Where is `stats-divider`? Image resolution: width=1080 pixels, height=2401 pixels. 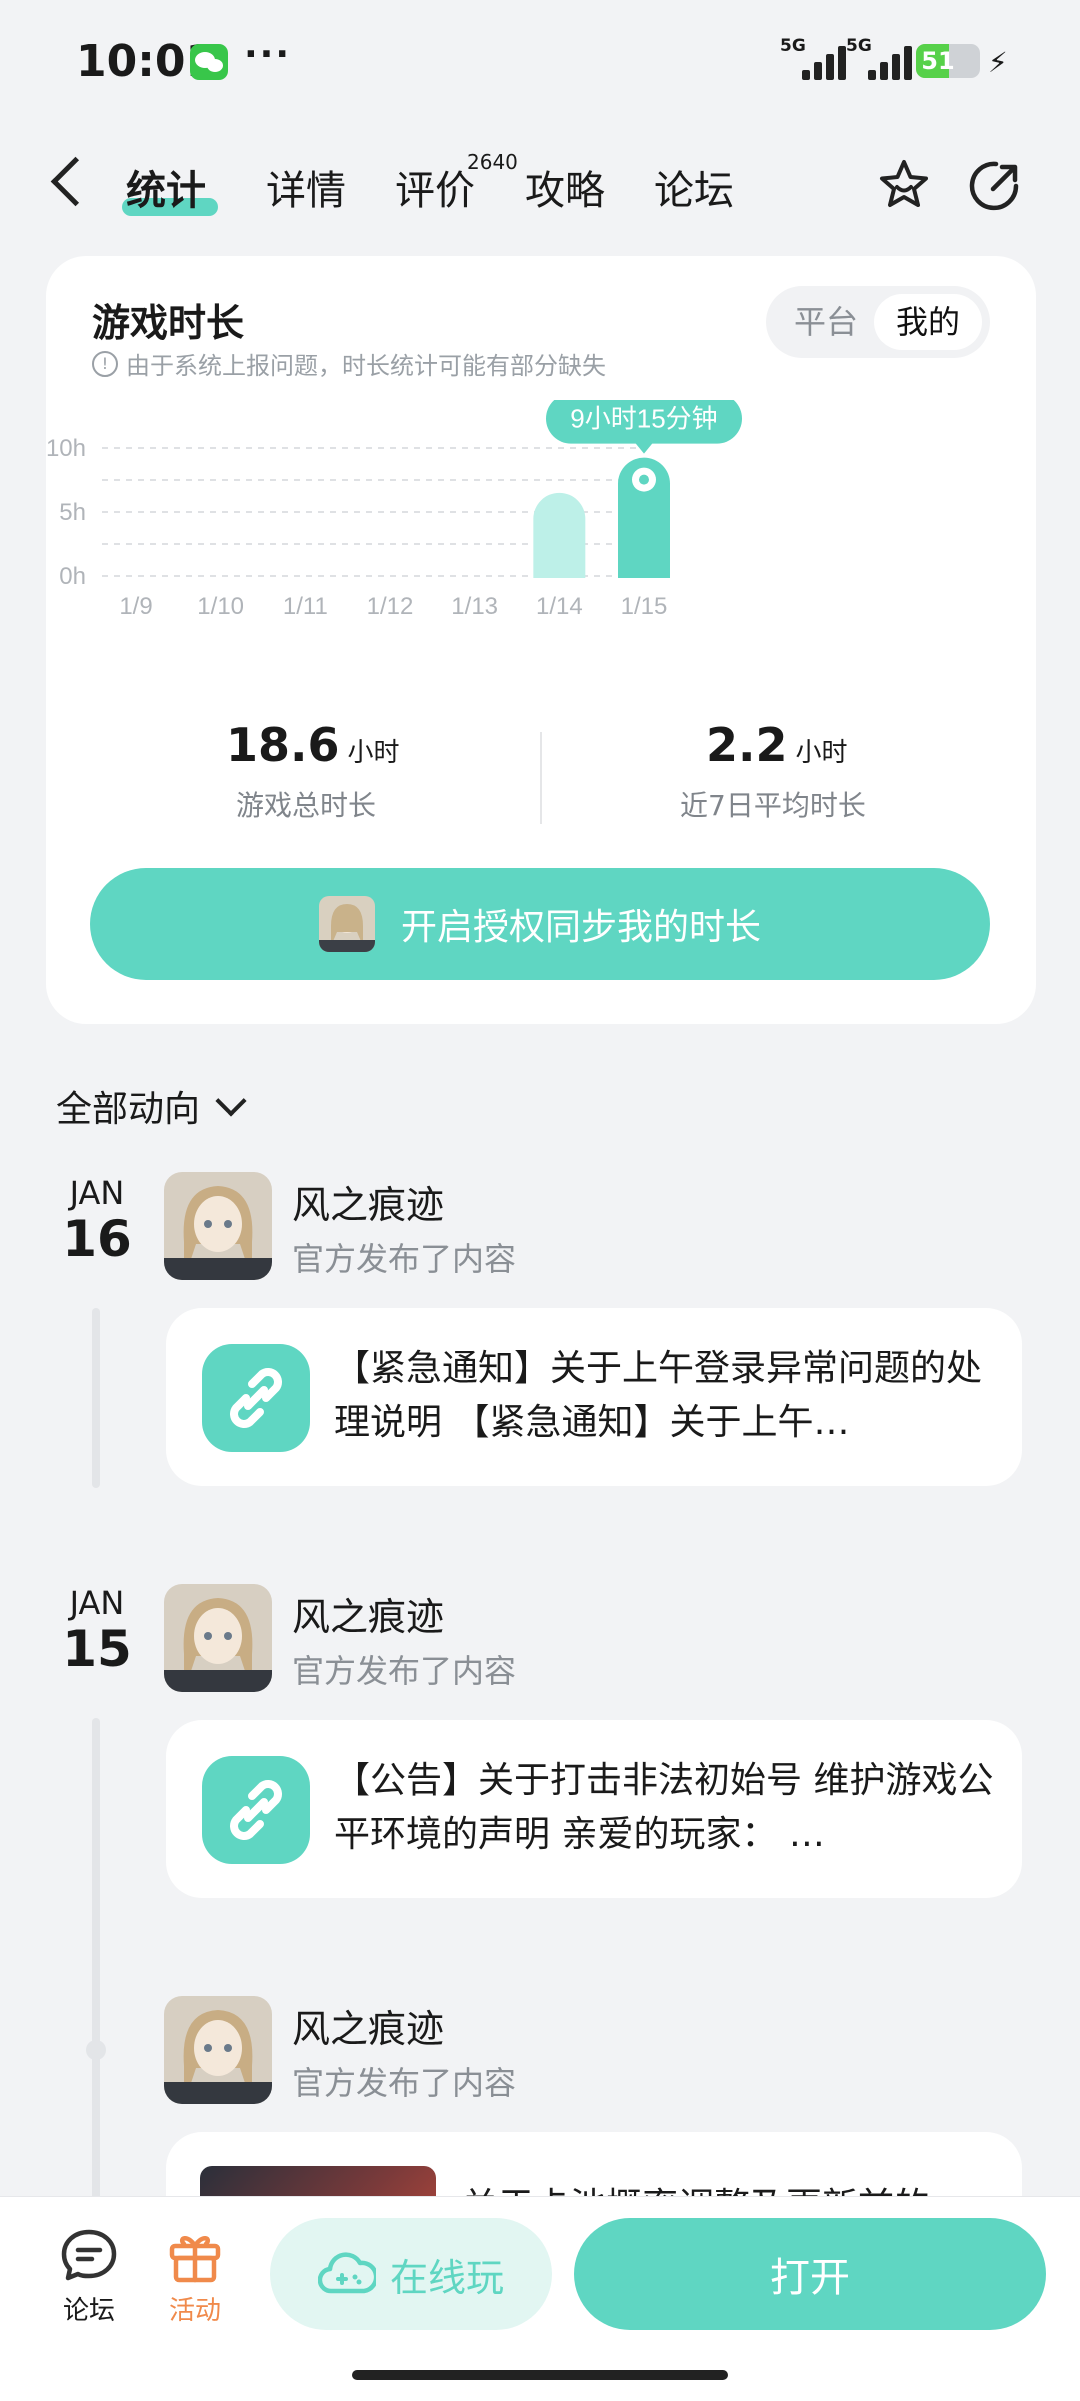
stats-divider is located at coordinates (541, 778).